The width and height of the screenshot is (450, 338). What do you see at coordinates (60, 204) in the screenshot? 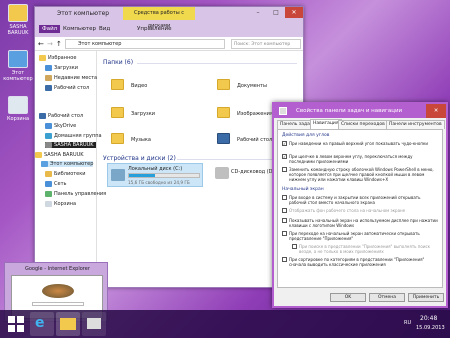
I see `nav-item-recycle: Корзина` at bounding box center [60, 204].